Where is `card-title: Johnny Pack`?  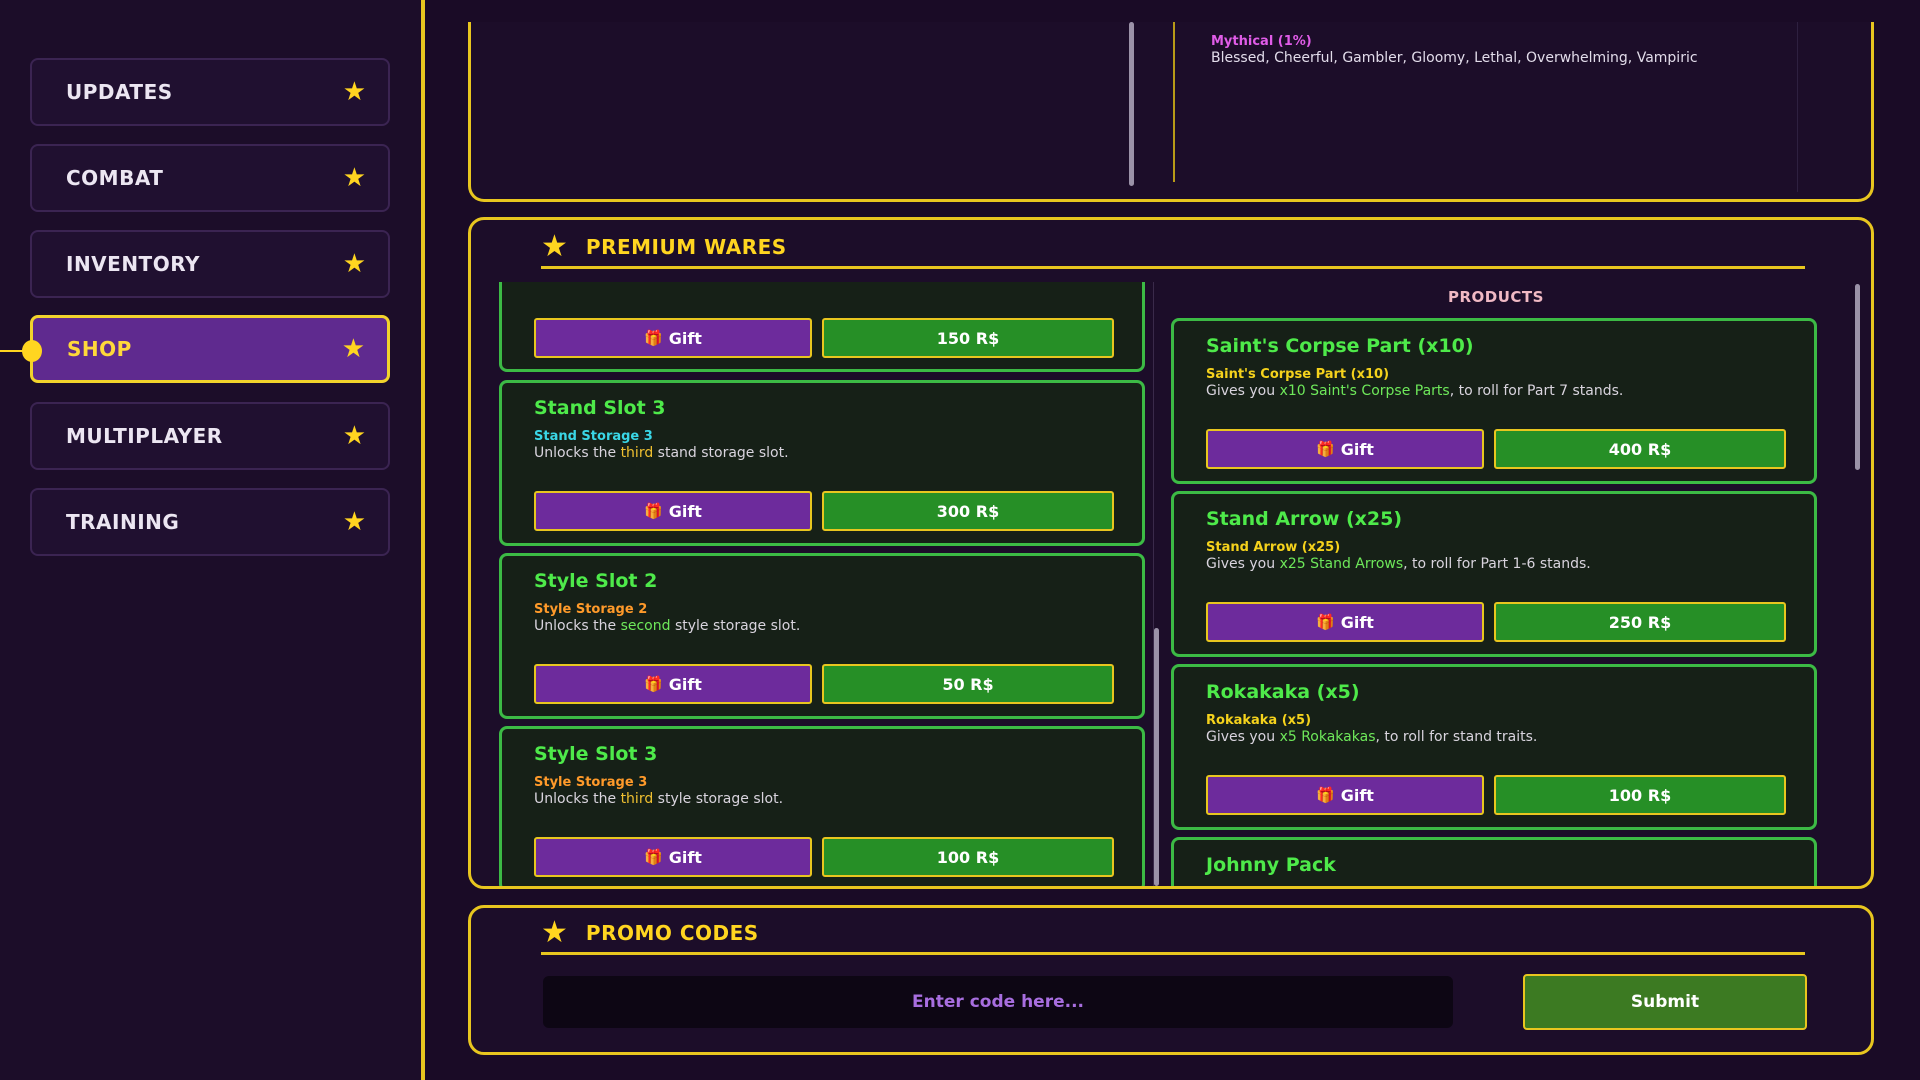
card-title: Johnny Pack is located at coordinates (1271, 865).